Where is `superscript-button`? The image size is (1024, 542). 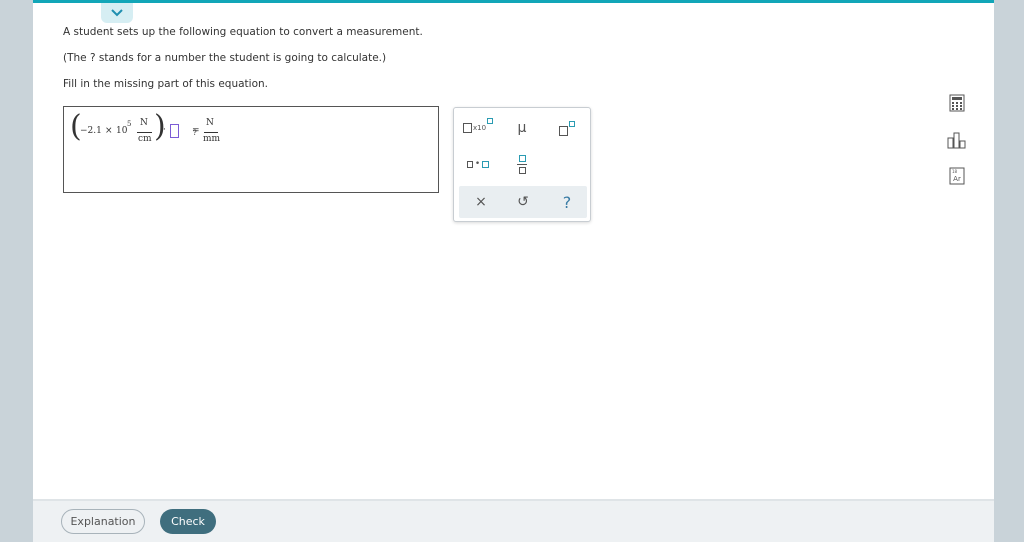 superscript-button is located at coordinates (567, 128).